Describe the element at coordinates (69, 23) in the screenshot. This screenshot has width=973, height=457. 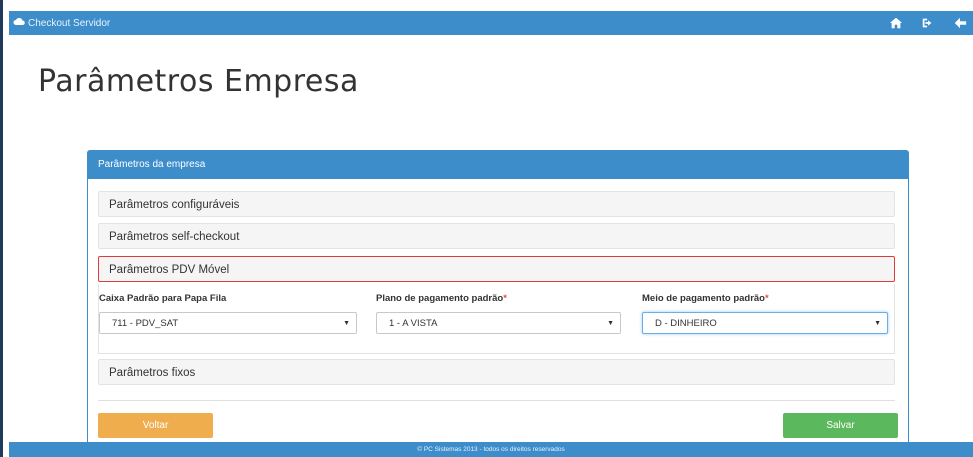
I see `brand-label: Checkout Servidor` at that location.